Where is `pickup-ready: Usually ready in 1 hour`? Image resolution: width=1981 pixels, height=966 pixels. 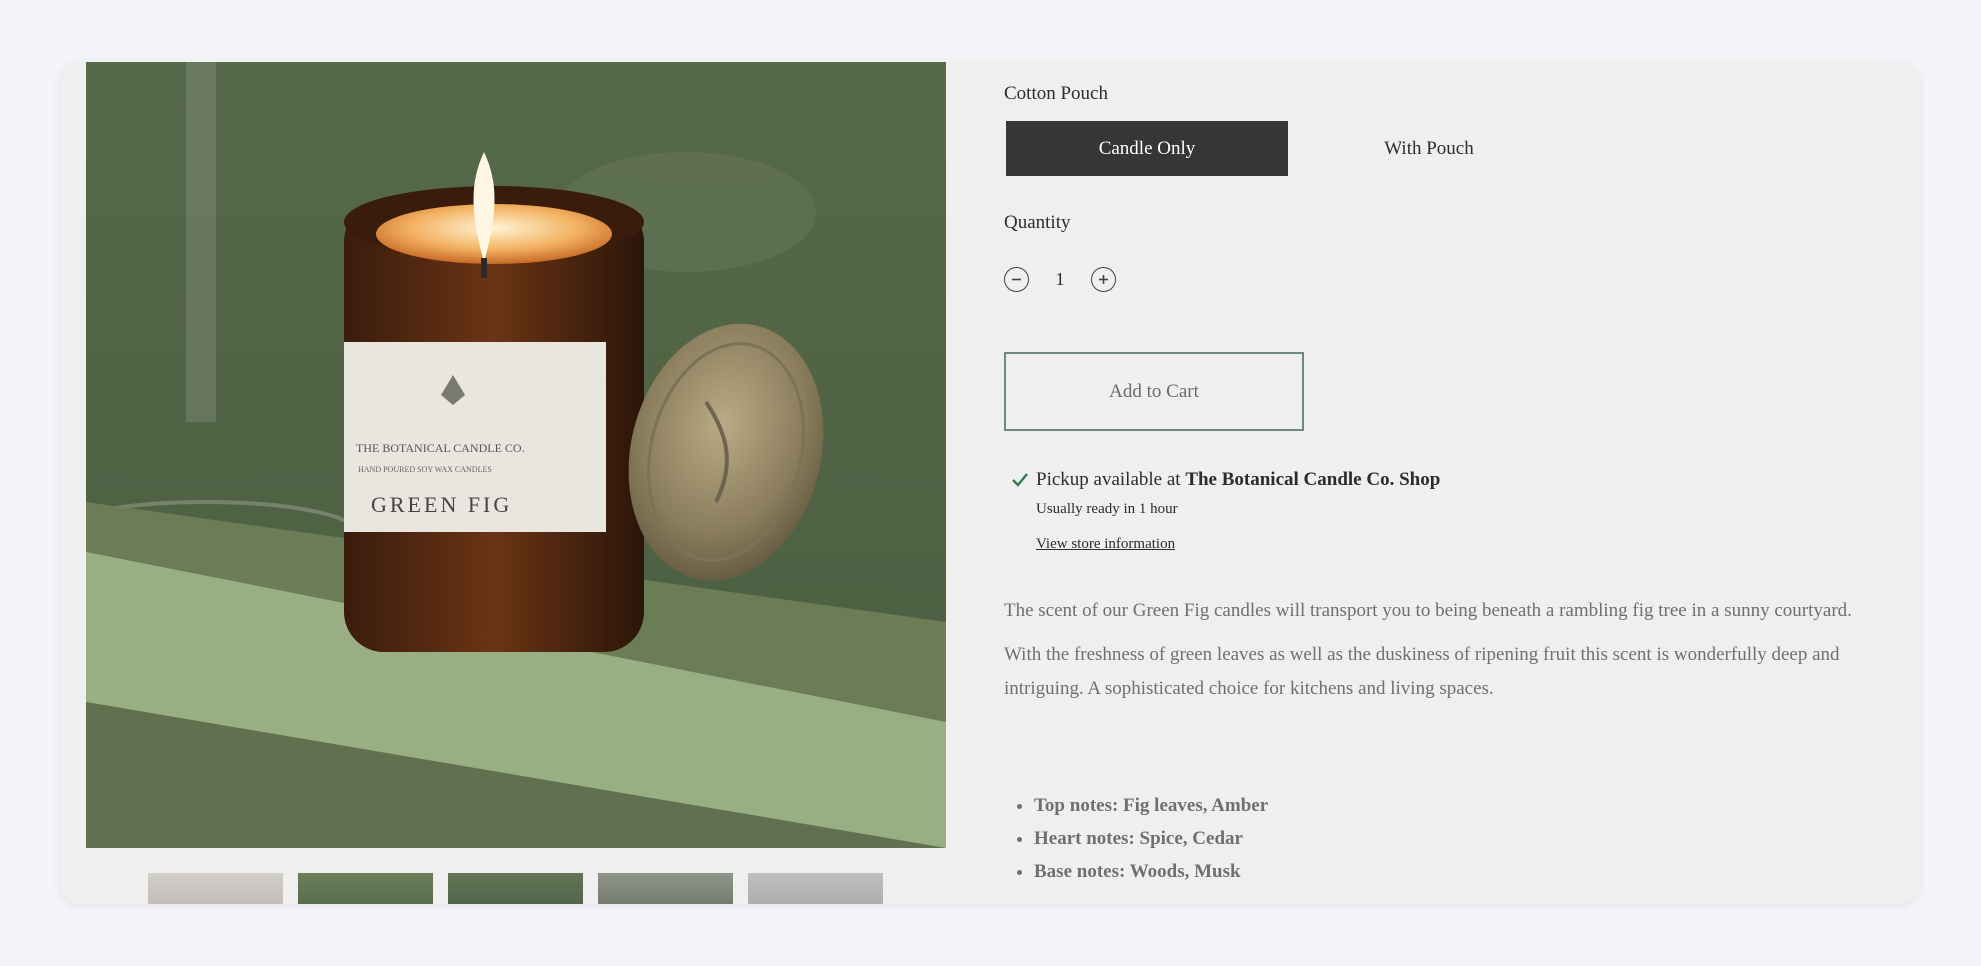
pickup-ready: Usually ready in 1 hour is located at coordinates (1107, 509).